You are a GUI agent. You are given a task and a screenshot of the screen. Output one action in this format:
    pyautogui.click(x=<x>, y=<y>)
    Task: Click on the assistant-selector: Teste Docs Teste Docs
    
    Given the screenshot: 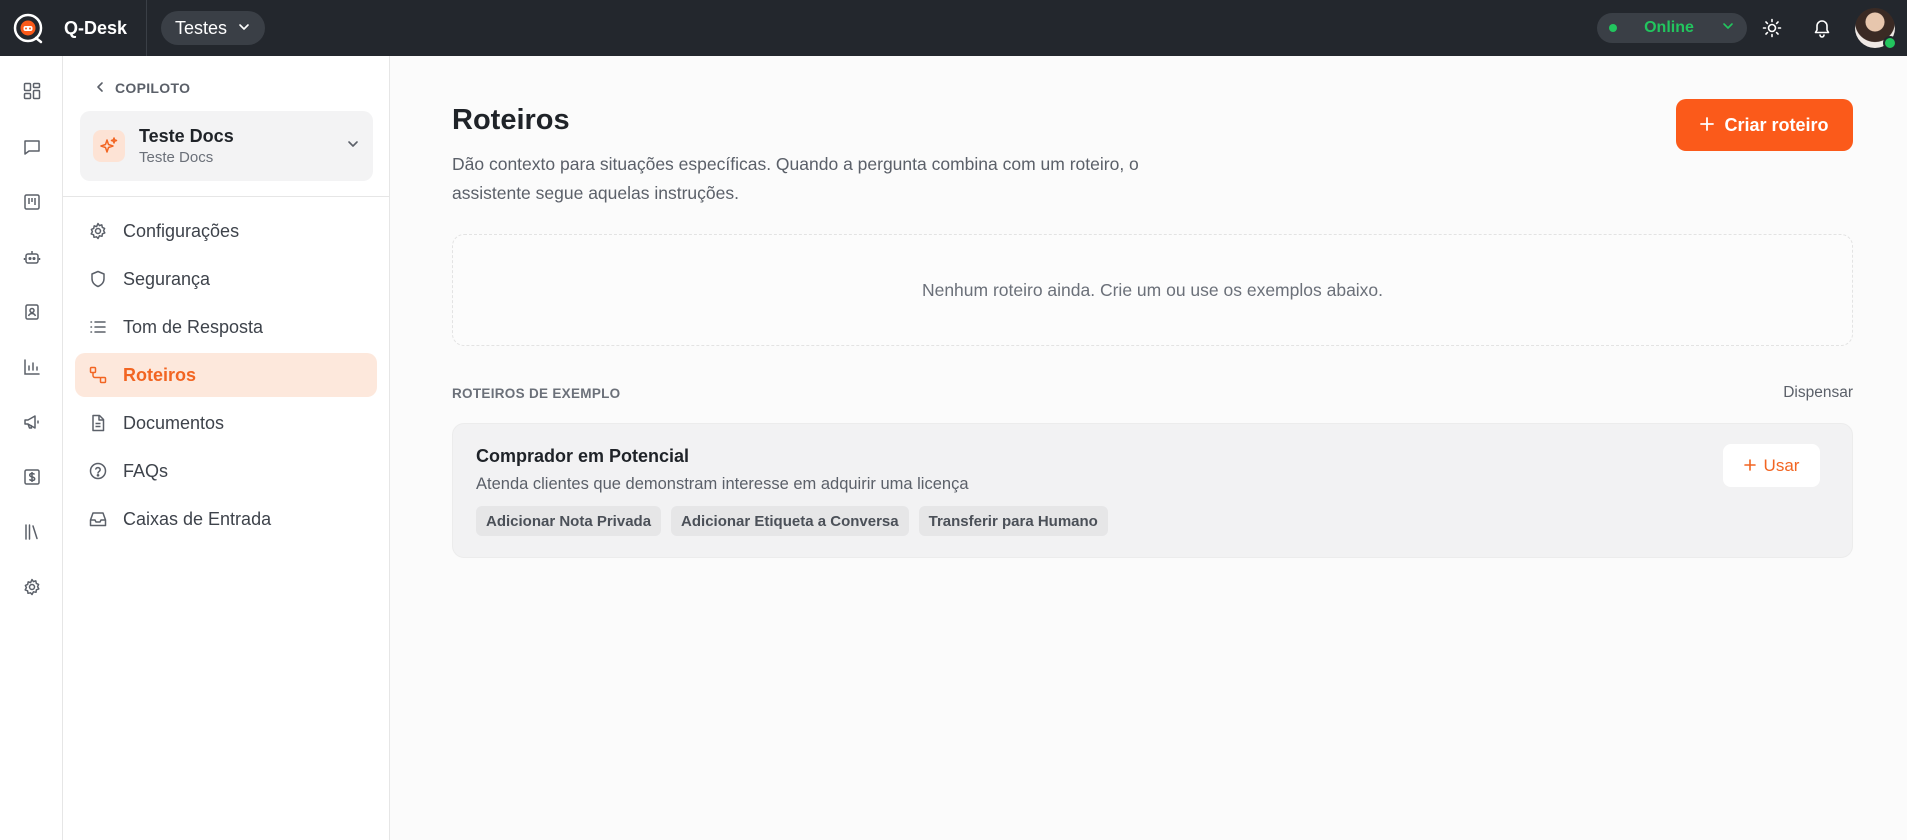 What is the action you would take?
    pyautogui.click(x=226, y=146)
    